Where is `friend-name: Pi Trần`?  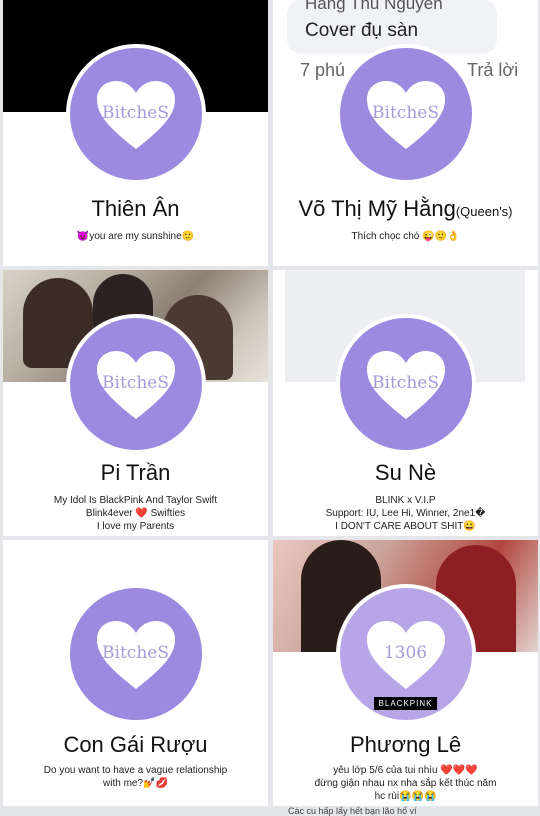 friend-name: Pi Trần is located at coordinates (135, 473).